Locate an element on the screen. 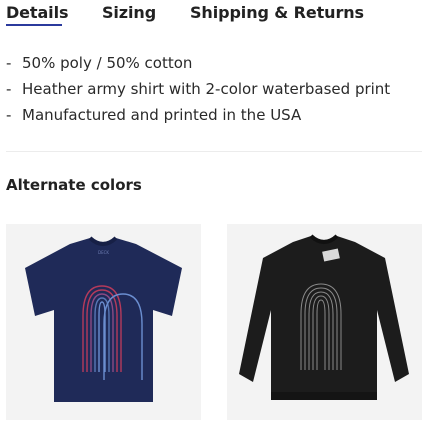 The height and width of the screenshot is (429, 443). tab-sizing: Sizing is located at coordinates (129, 12).